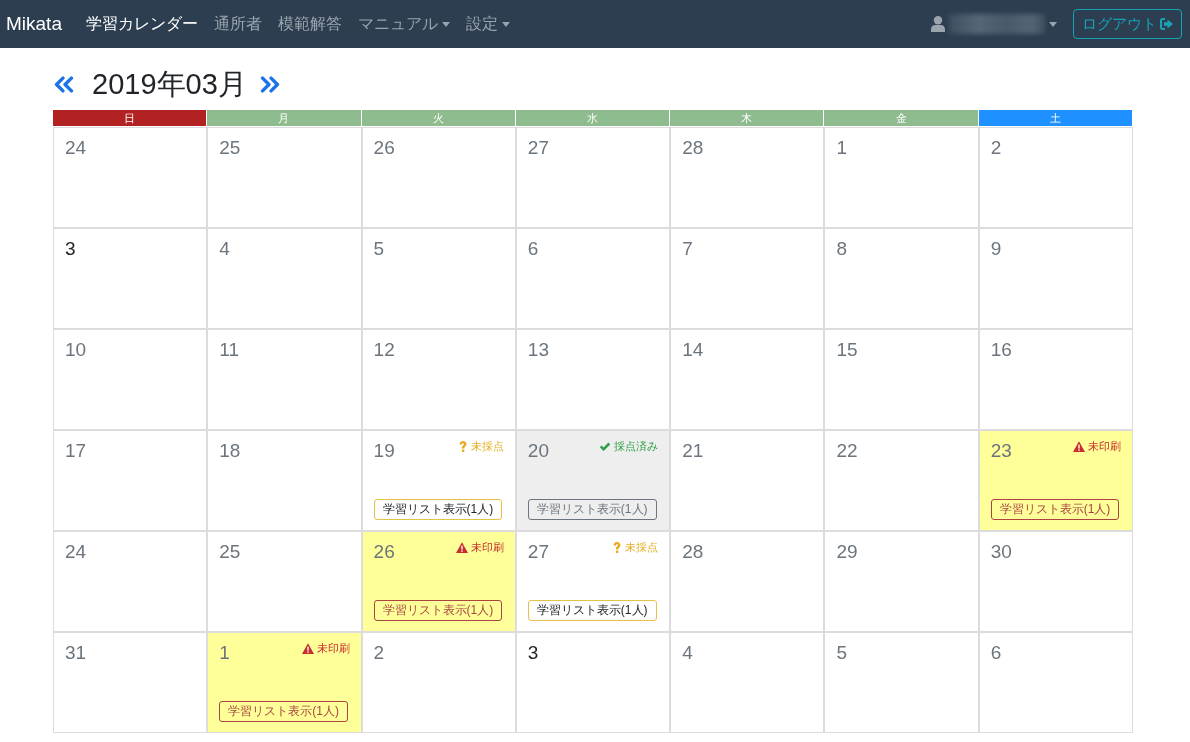  Describe the element at coordinates (1055, 118) in the screenshot. I see `weekday-header: 土` at that location.